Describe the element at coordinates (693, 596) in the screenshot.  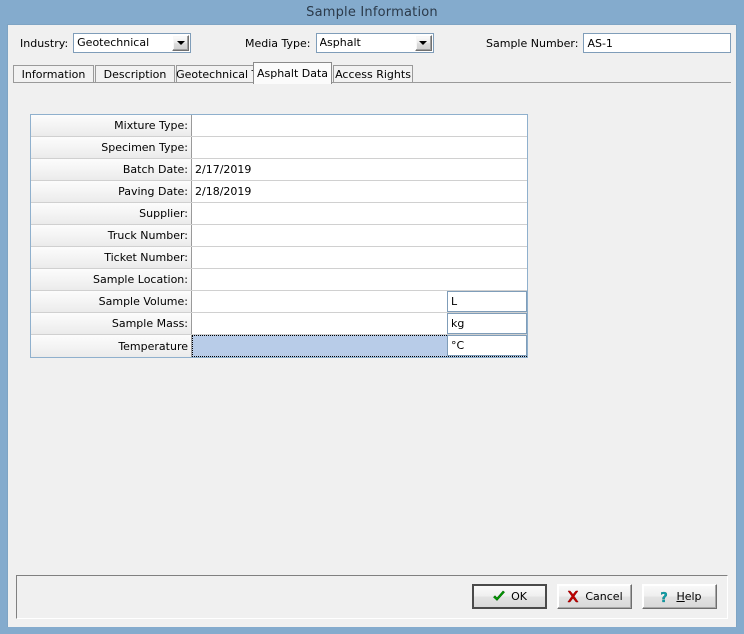
I see `help-label-rest: elp` at that location.